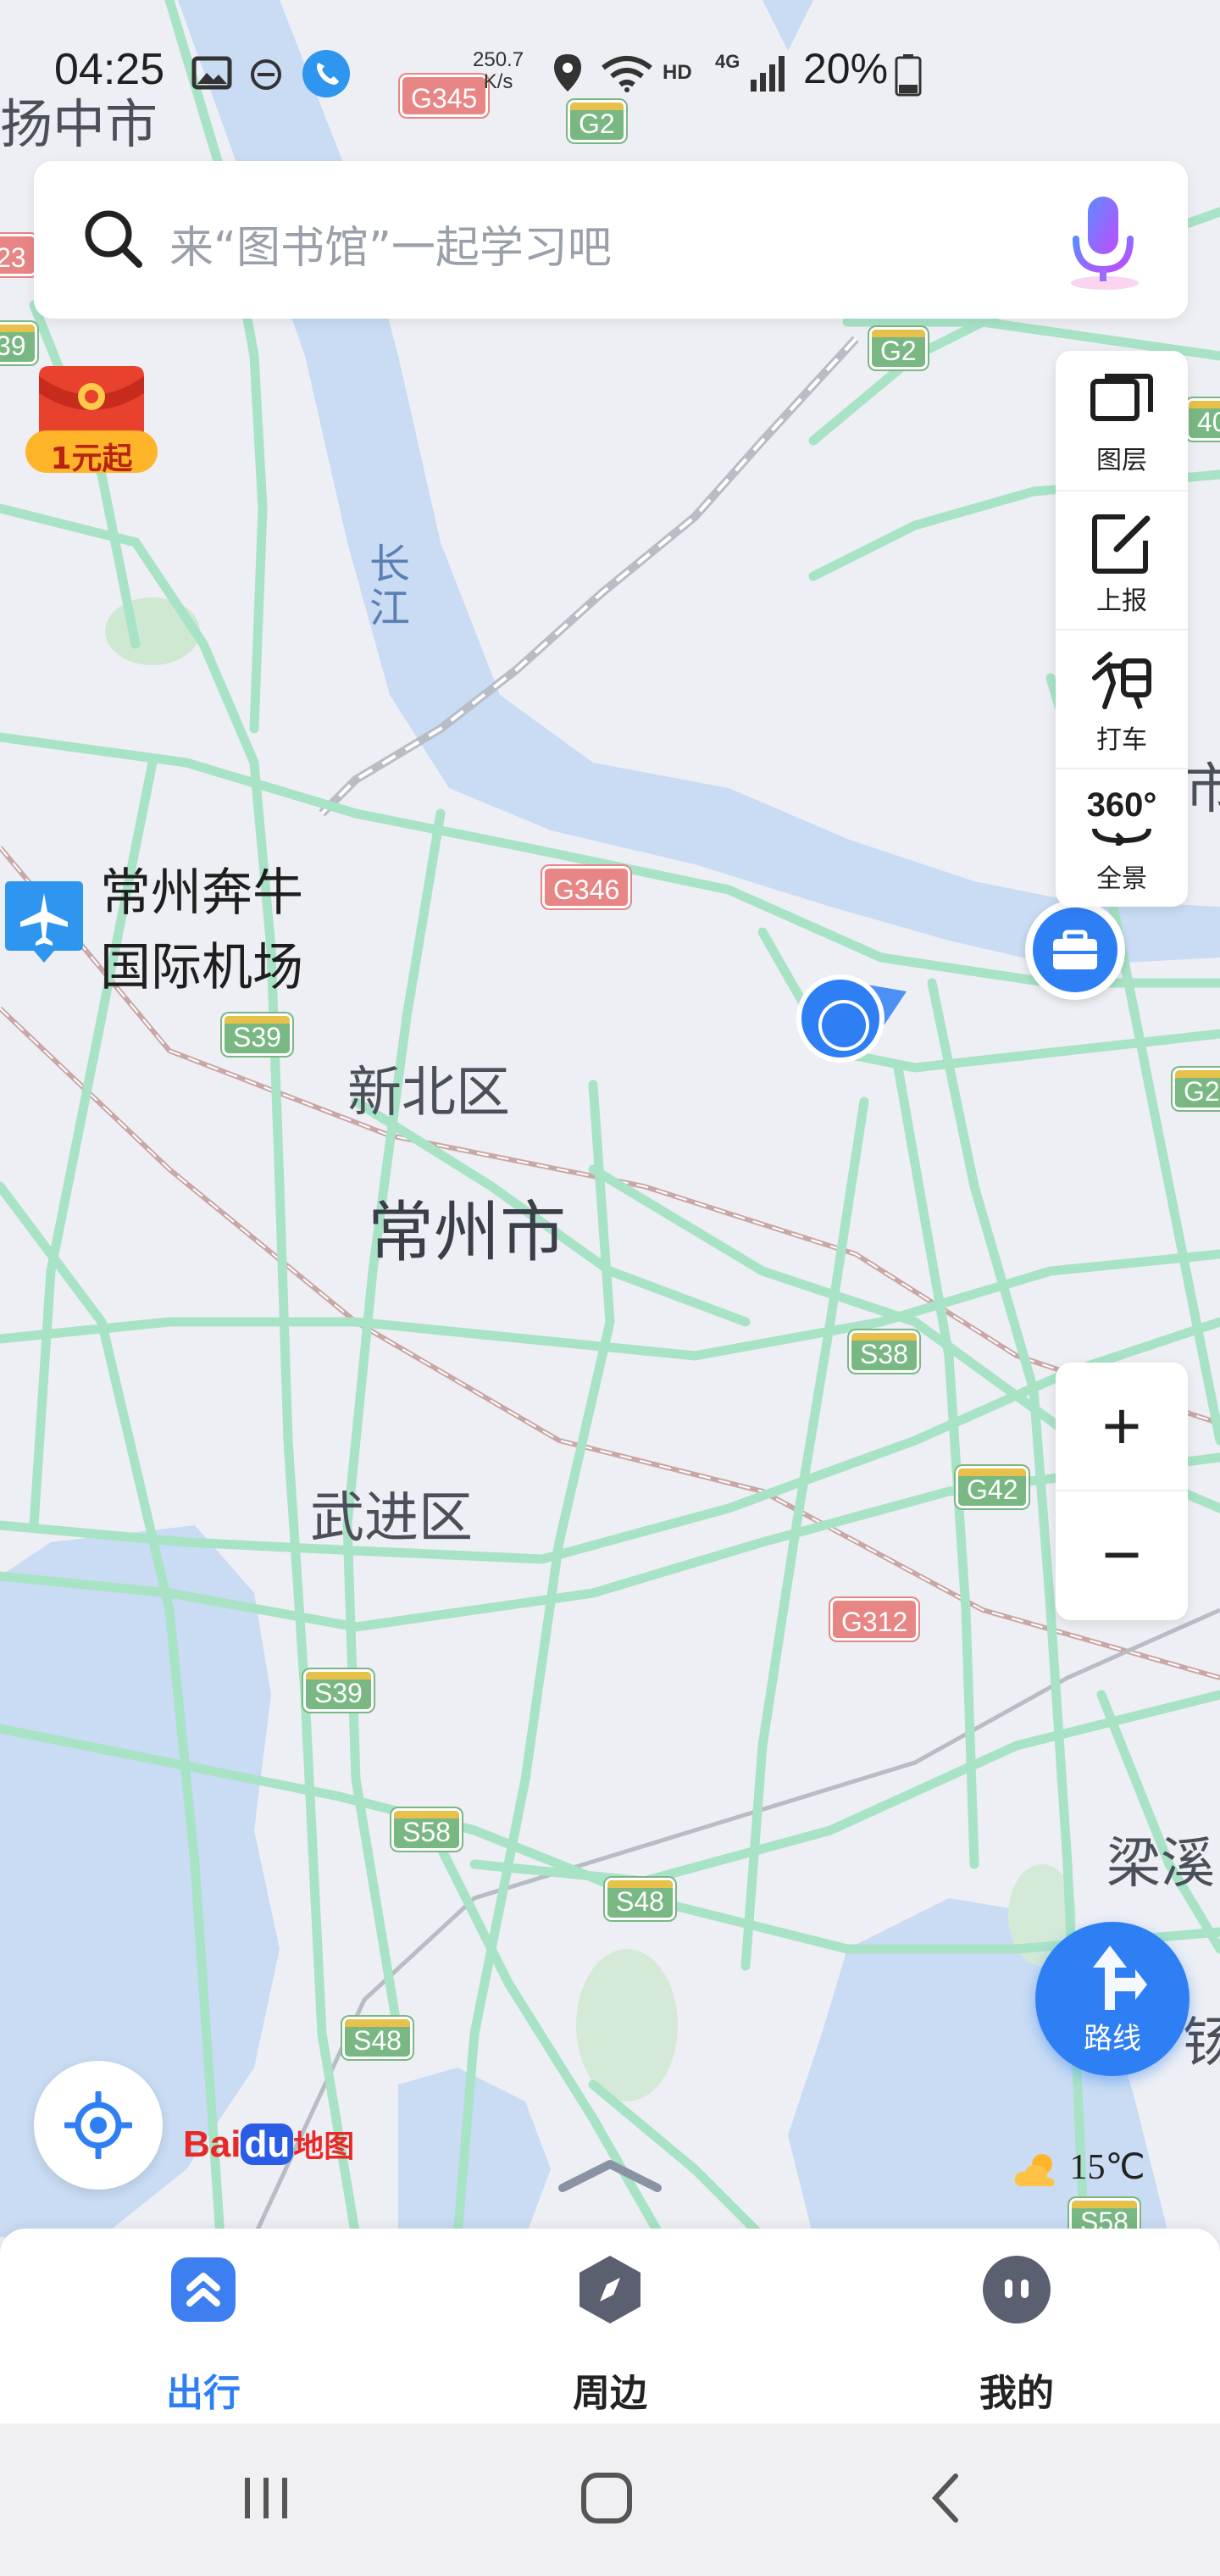 The image size is (1220, 2576). I want to click on layers-icon, so click(1121, 397).